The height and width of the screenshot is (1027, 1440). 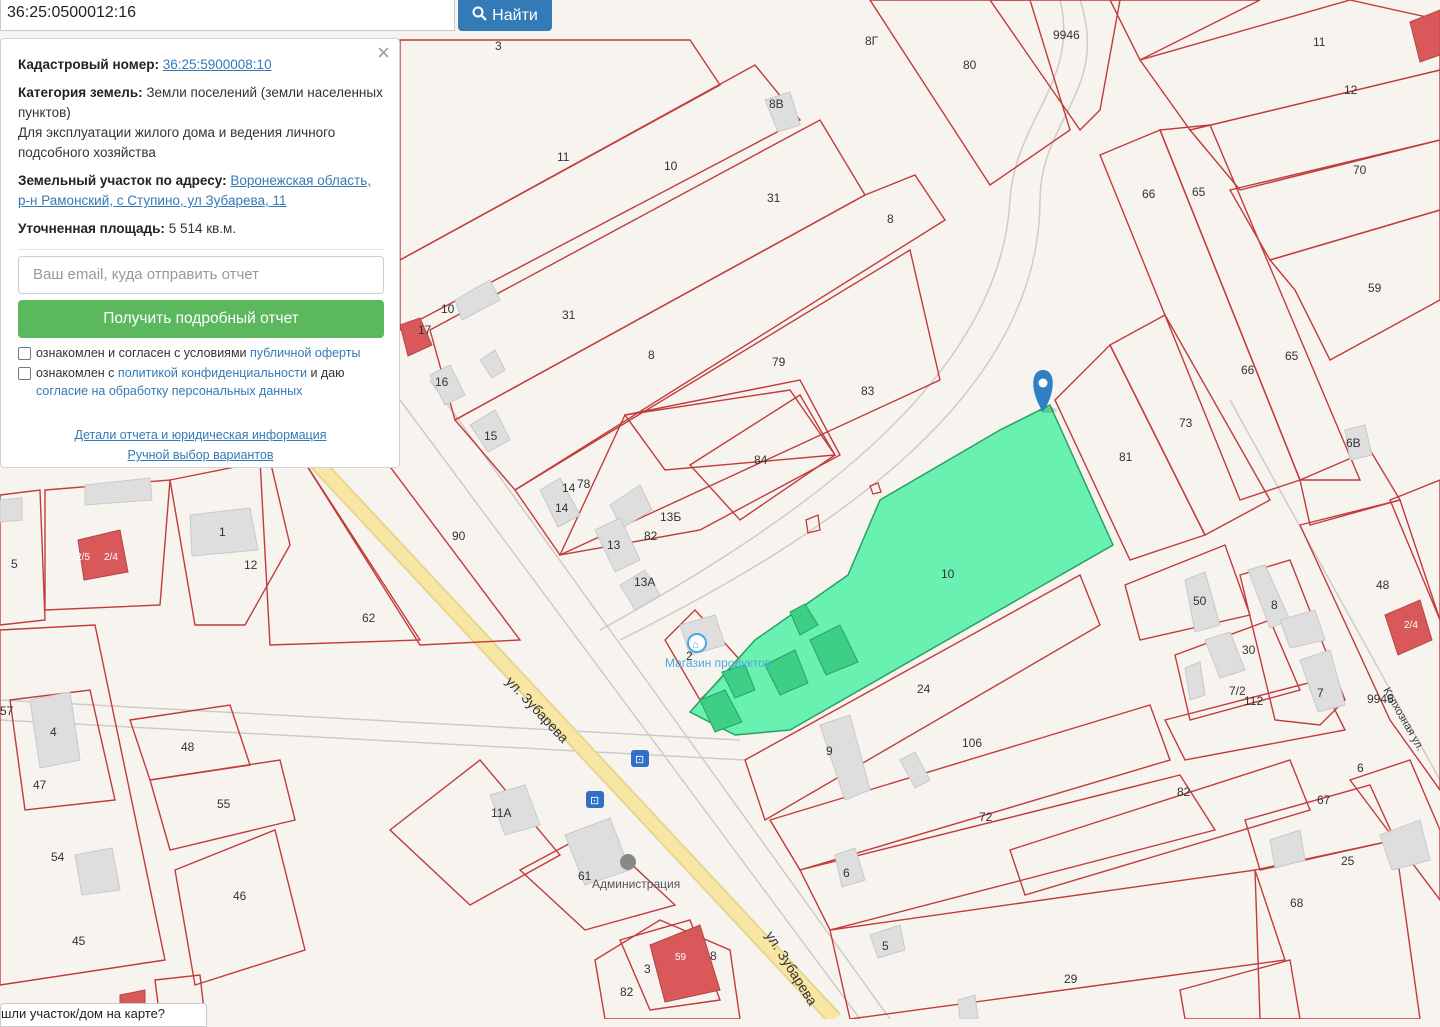 I want to click on offer-link: публичной оферты, so click(x=305, y=353).